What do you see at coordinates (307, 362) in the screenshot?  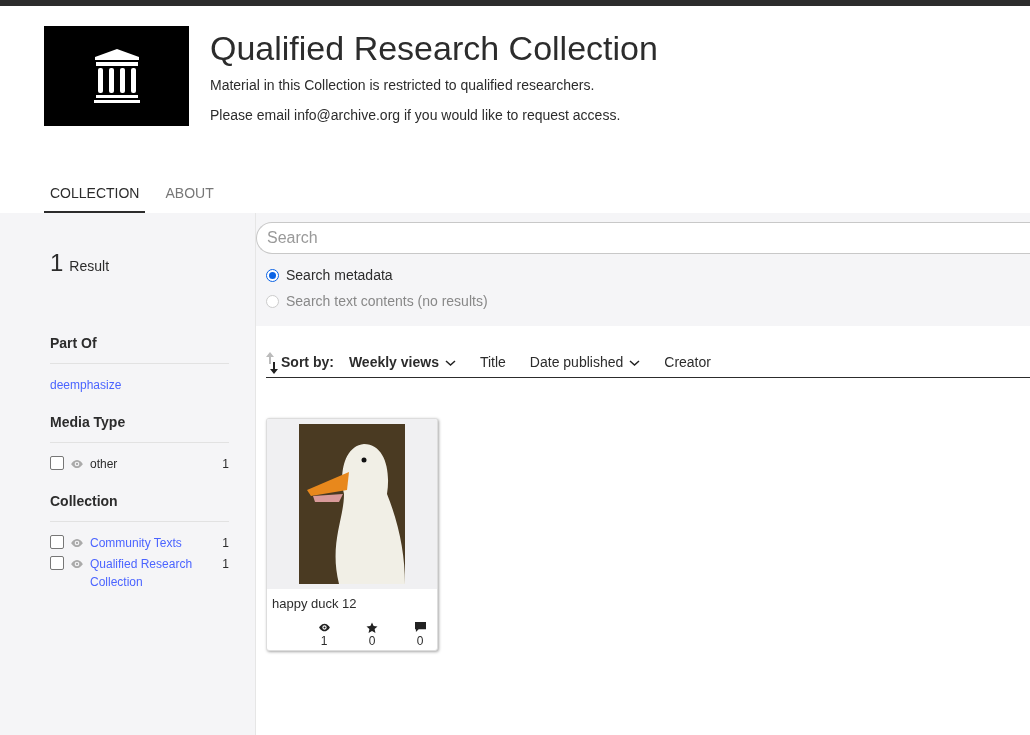 I see `sort-label: Sort by:` at bounding box center [307, 362].